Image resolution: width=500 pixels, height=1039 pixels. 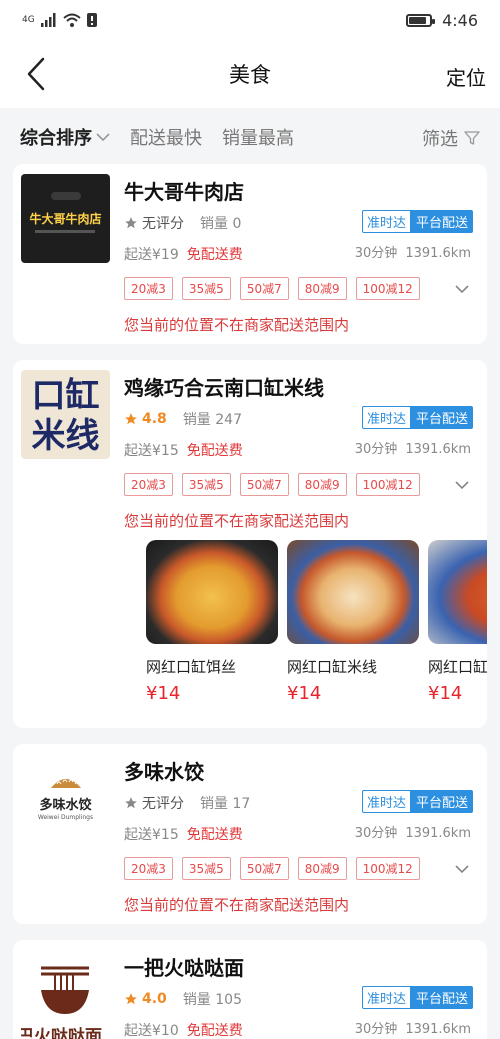 I want to click on shop-logo: 口缸 米线, so click(x=65, y=414).